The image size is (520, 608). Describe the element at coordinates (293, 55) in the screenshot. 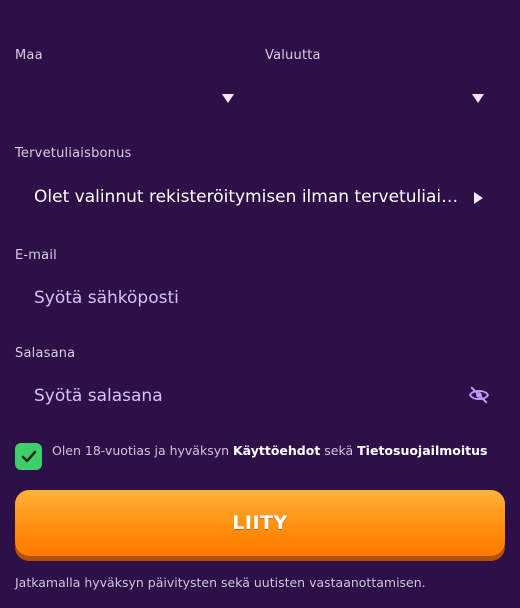

I see `currency-label: Valuutta` at that location.